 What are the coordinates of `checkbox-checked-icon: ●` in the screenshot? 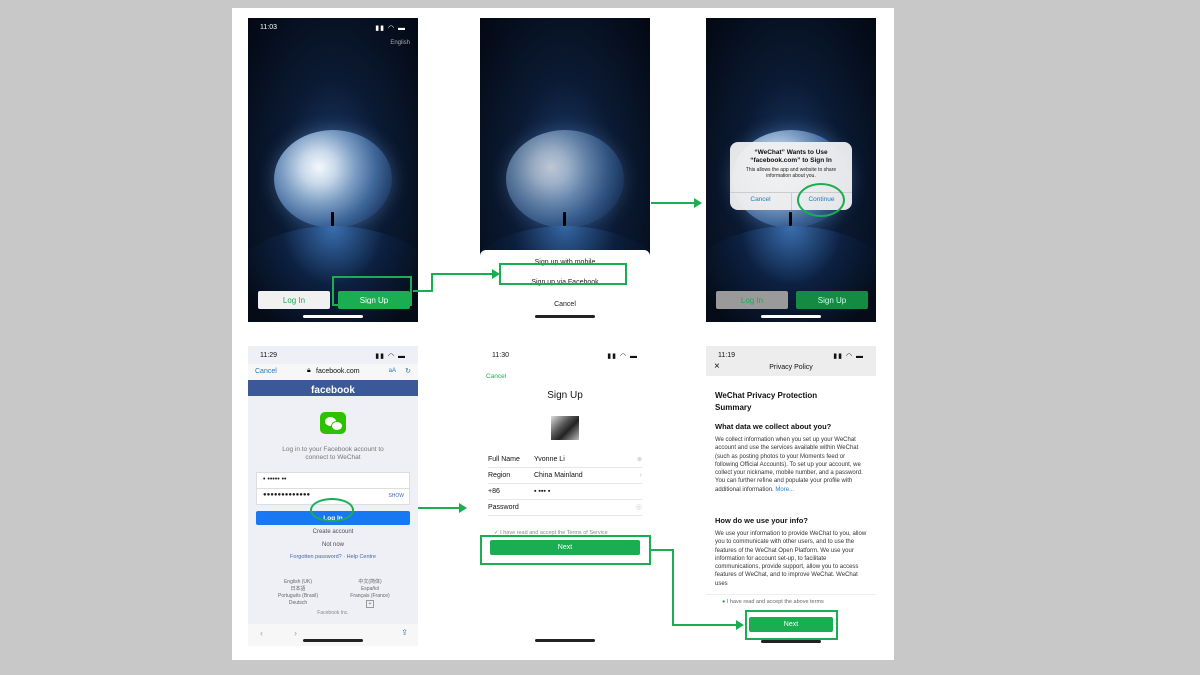 It's located at (723, 602).